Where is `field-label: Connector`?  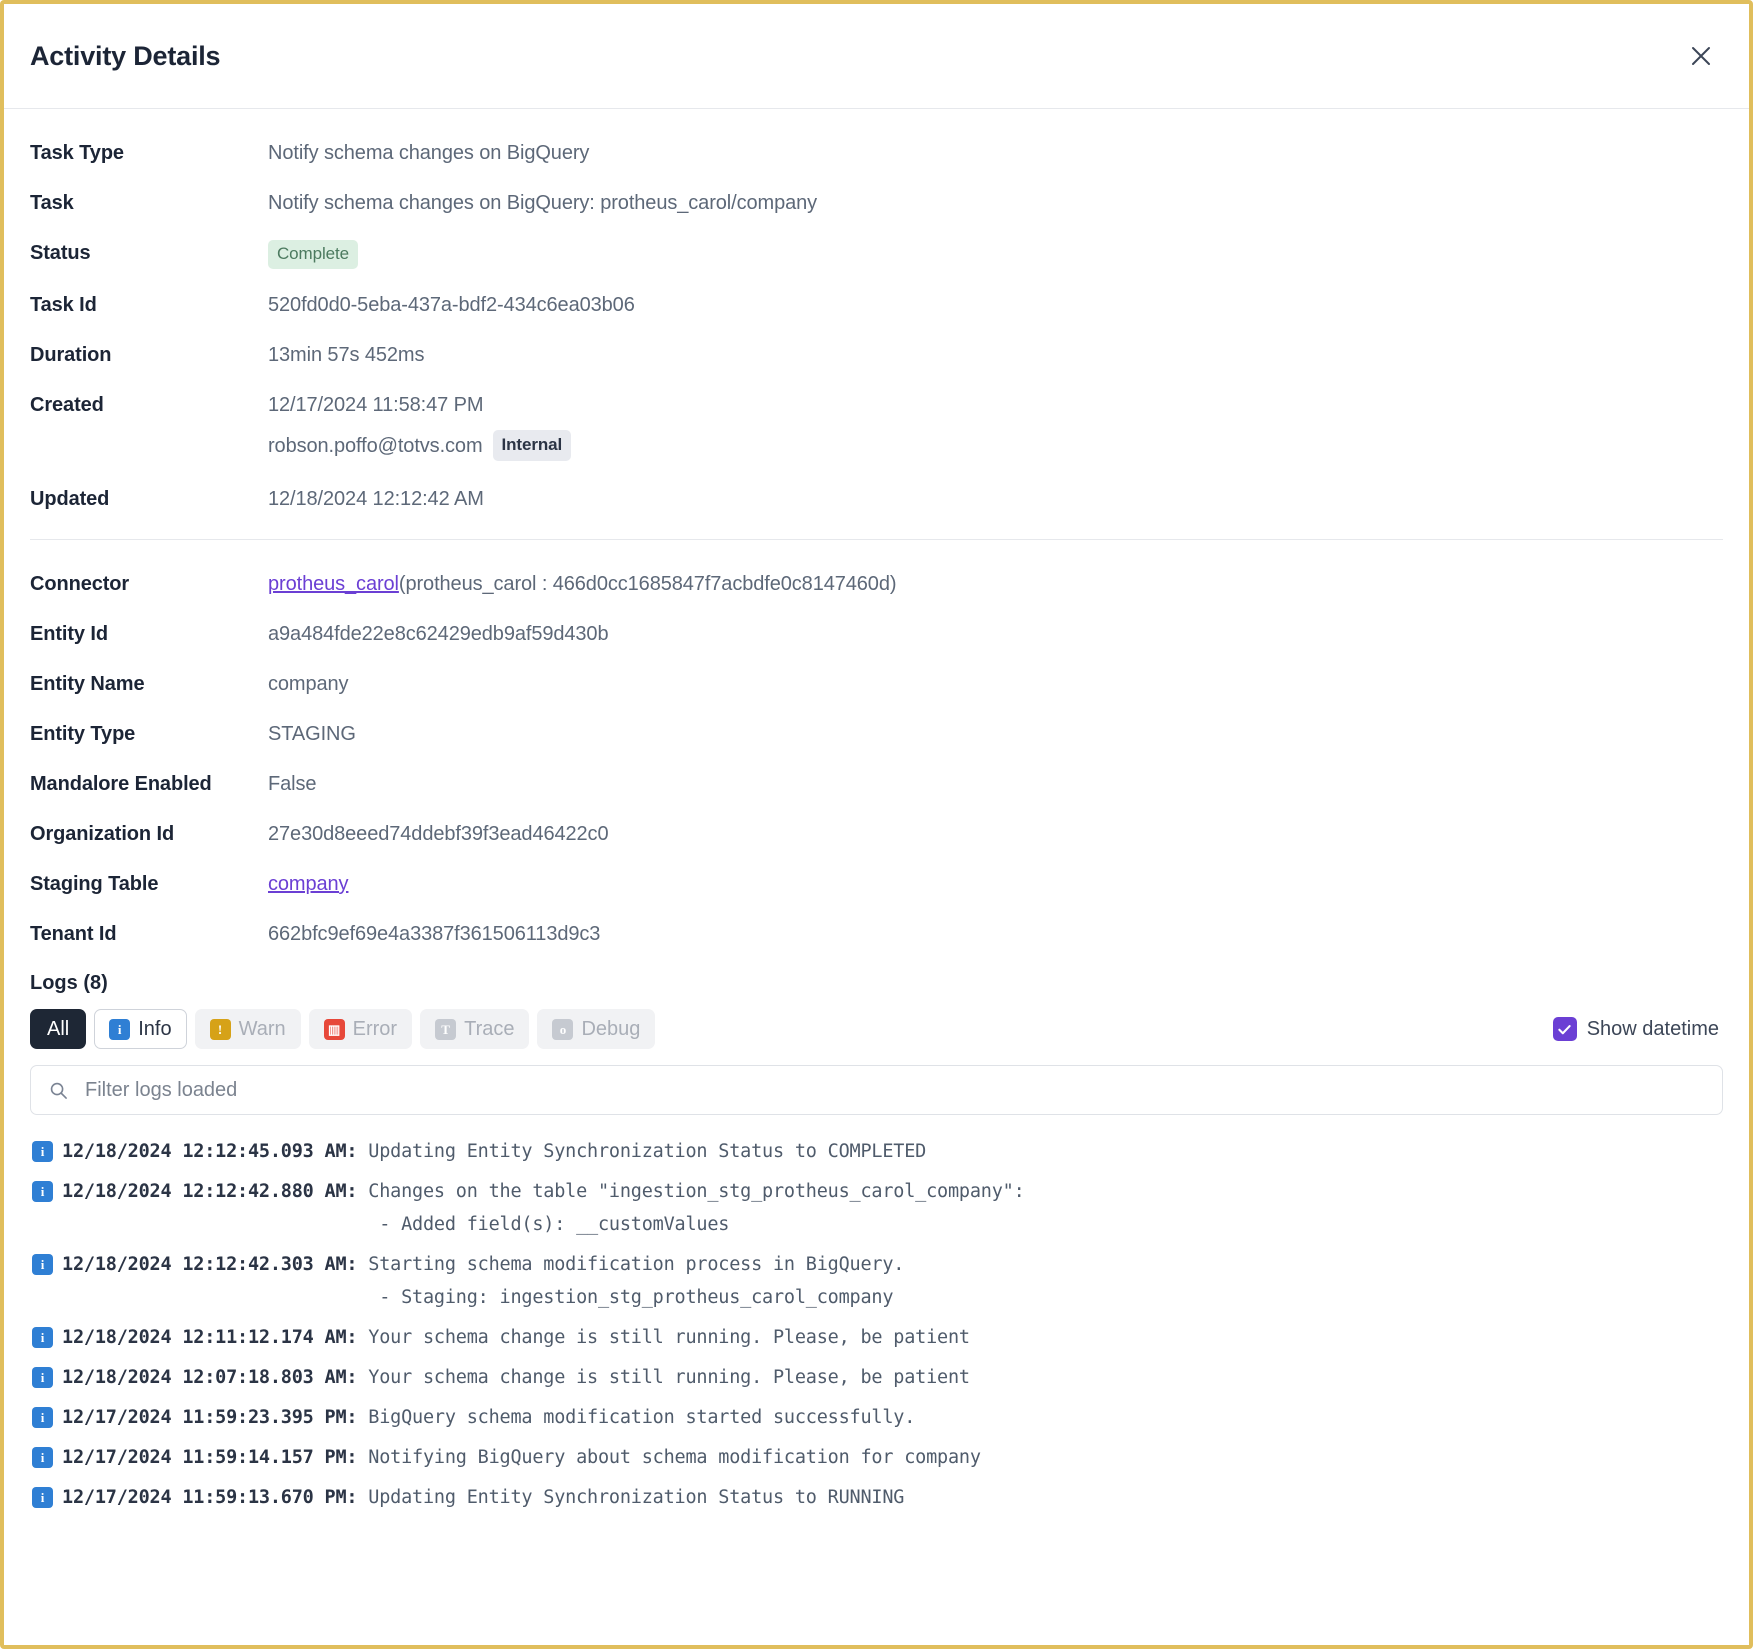
field-label: Connector is located at coordinates (80, 584).